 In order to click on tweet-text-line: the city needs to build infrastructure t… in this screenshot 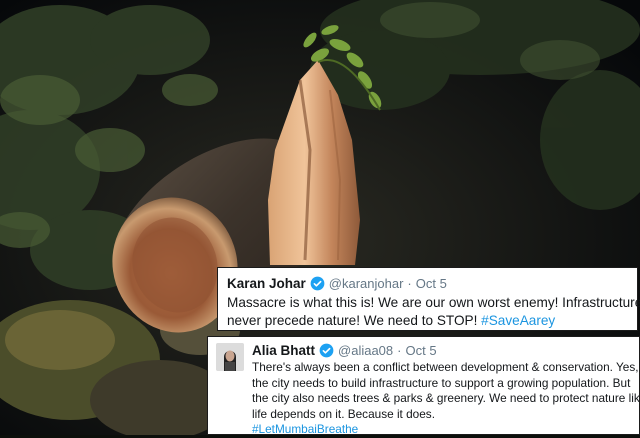, I will do `click(441, 382)`.